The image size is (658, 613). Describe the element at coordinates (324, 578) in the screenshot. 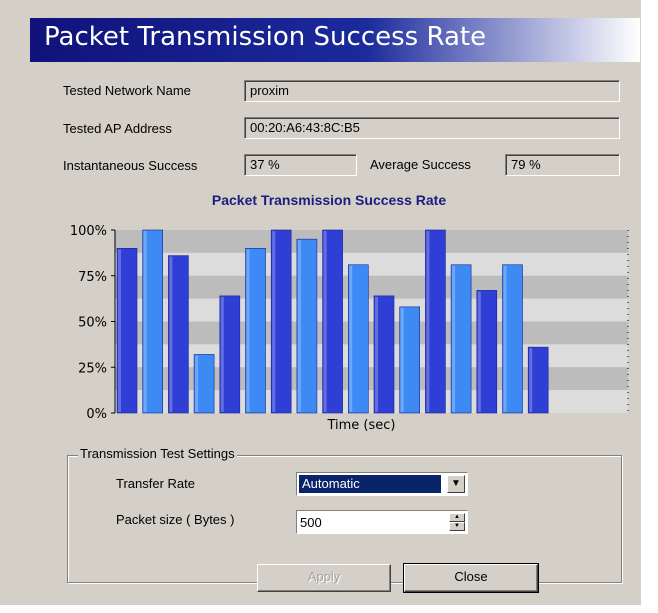

I see `apply-button: Apply` at that location.